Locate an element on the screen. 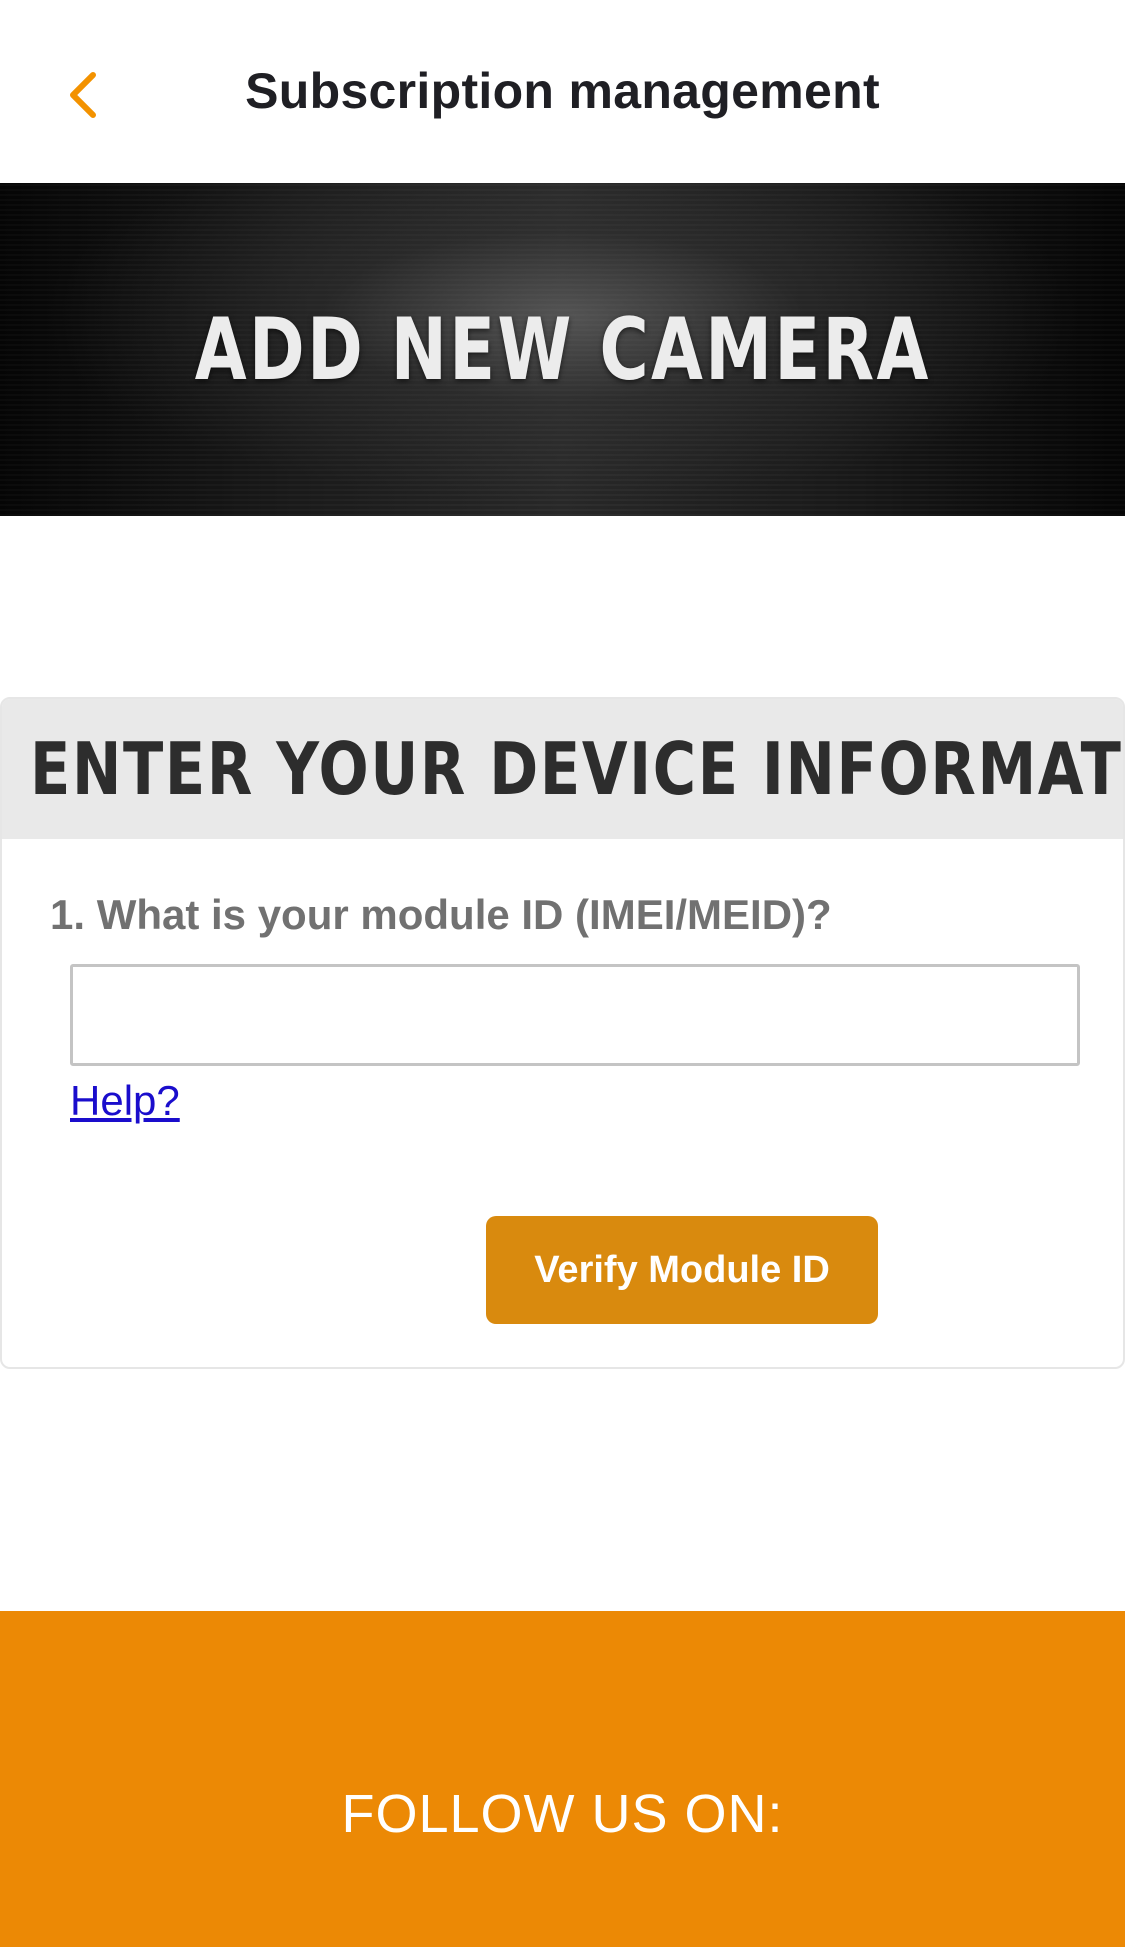 The width and height of the screenshot is (1125, 1947). verify-module-id-button: Verify Module ID is located at coordinates (682, 1270).